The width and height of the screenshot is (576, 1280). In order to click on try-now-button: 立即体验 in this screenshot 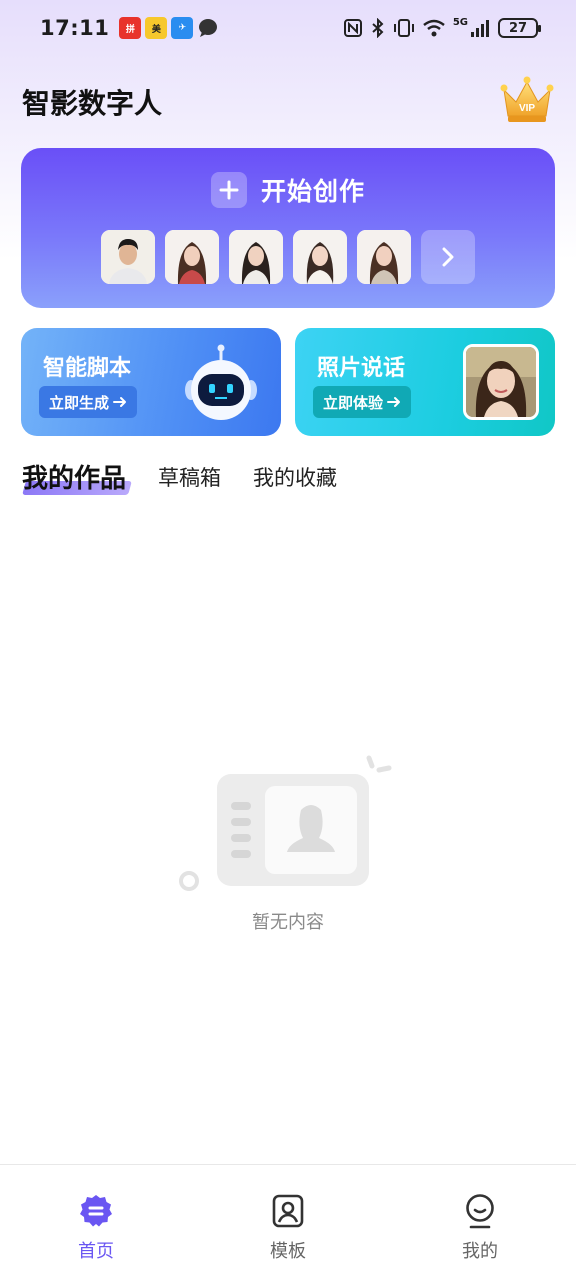, I will do `click(362, 402)`.